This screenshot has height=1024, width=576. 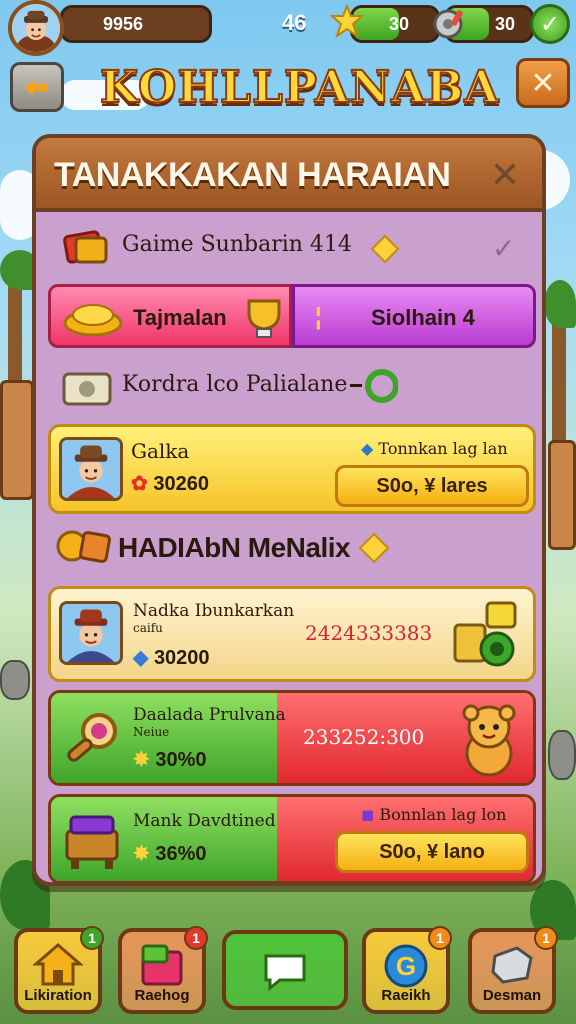 I want to click on bottom-button-likiration: 1 Likiration, so click(x=59, y=970).